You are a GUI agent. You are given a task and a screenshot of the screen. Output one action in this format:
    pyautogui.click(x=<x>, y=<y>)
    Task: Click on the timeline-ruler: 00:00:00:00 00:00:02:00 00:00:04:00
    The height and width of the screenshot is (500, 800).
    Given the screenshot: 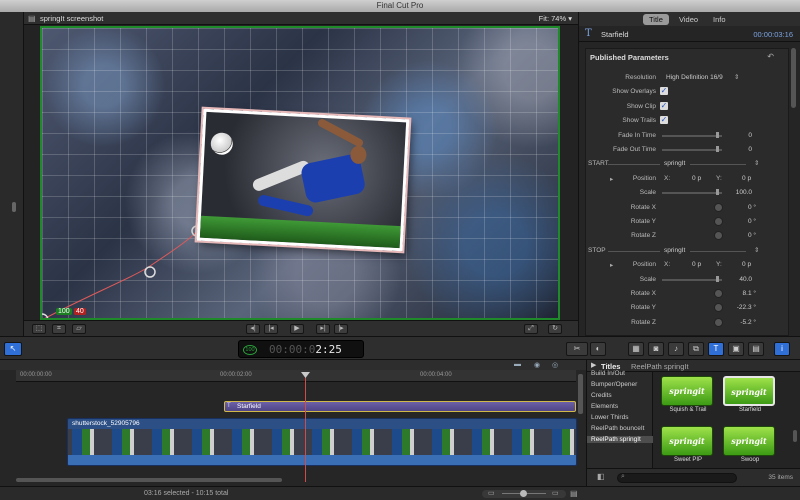 What is the action you would take?
    pyautogui.click(x=296, y=376)
    